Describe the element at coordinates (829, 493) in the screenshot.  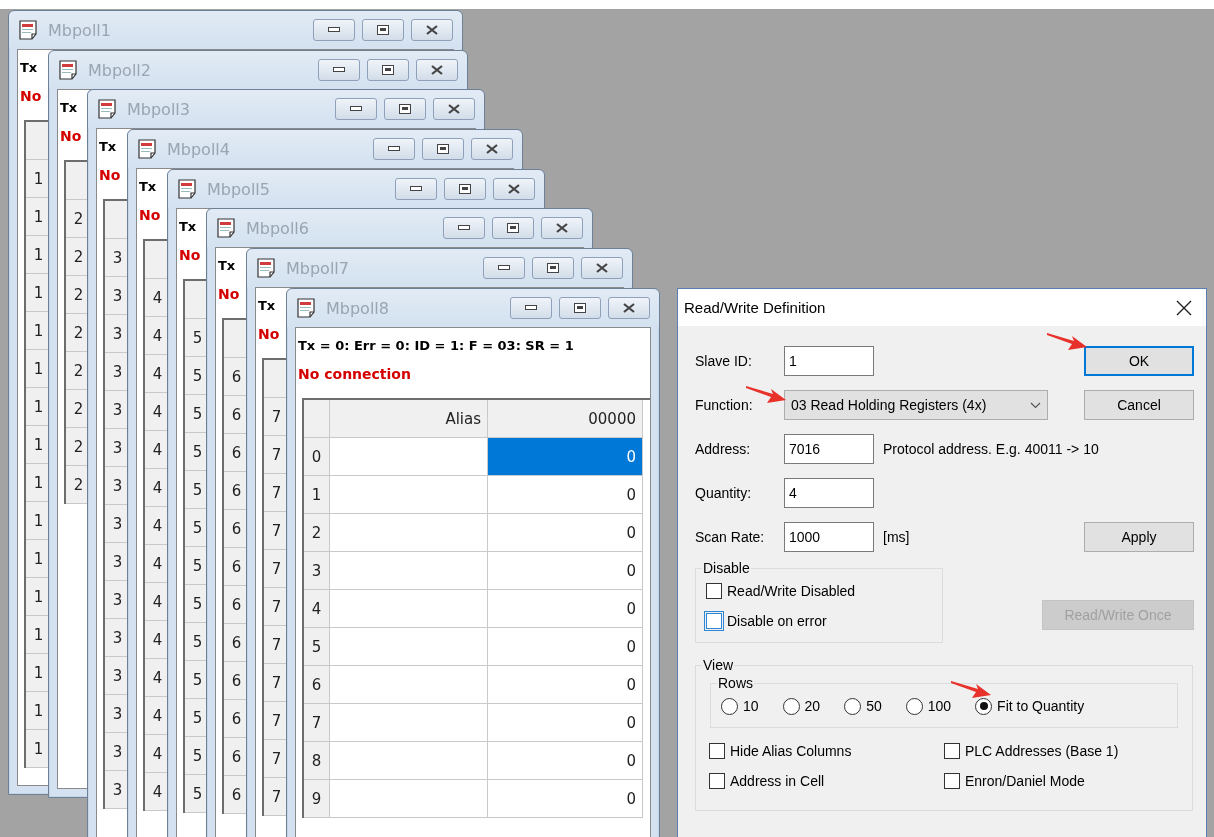
I see `input-field: 4` at that location.